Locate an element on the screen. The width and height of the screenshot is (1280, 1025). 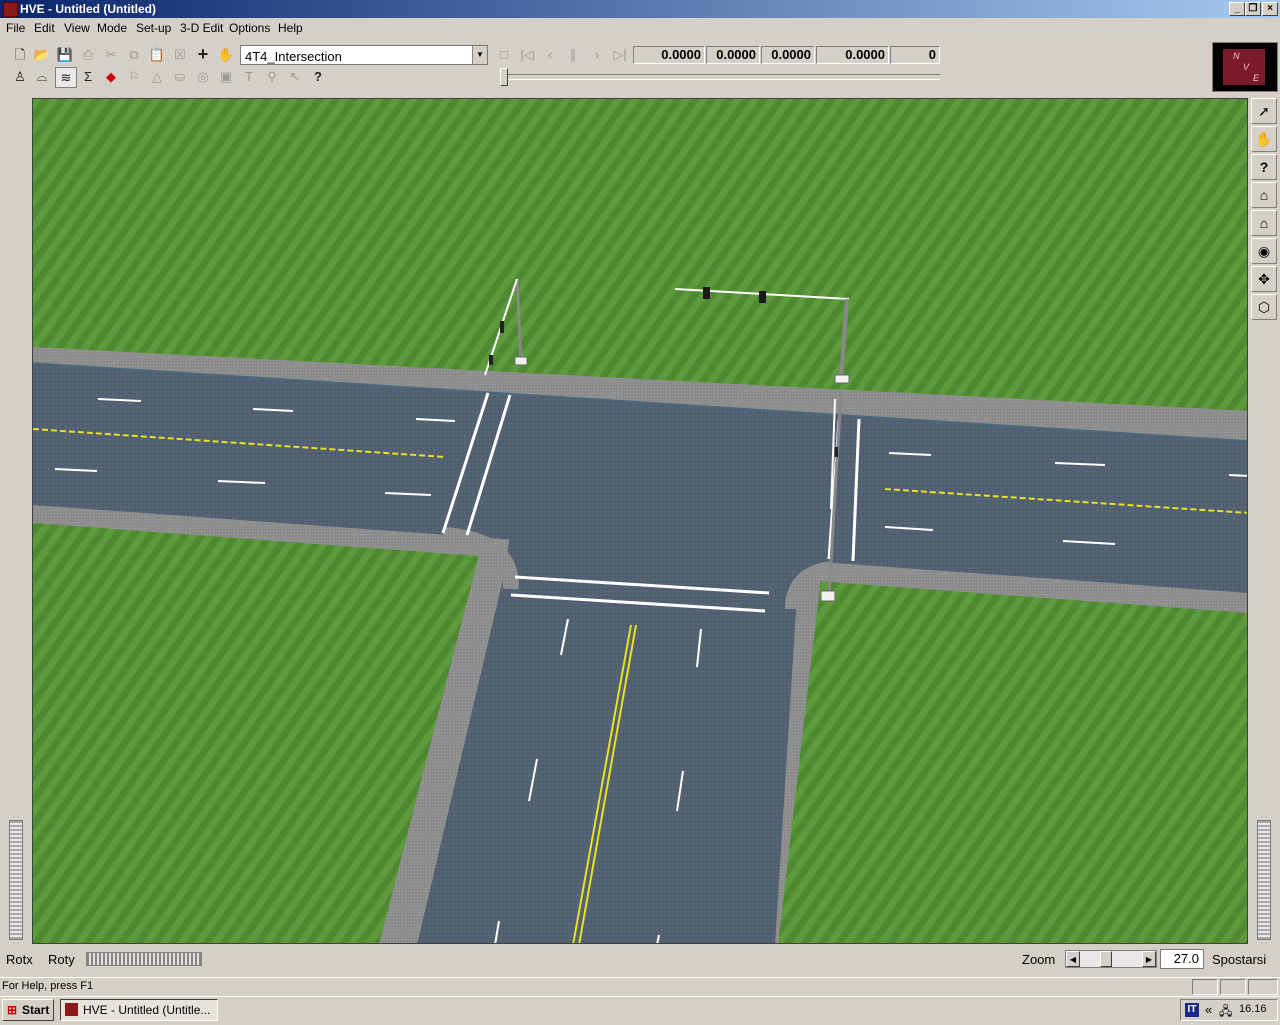
menu-view: View is located at coordinates (77, 28).